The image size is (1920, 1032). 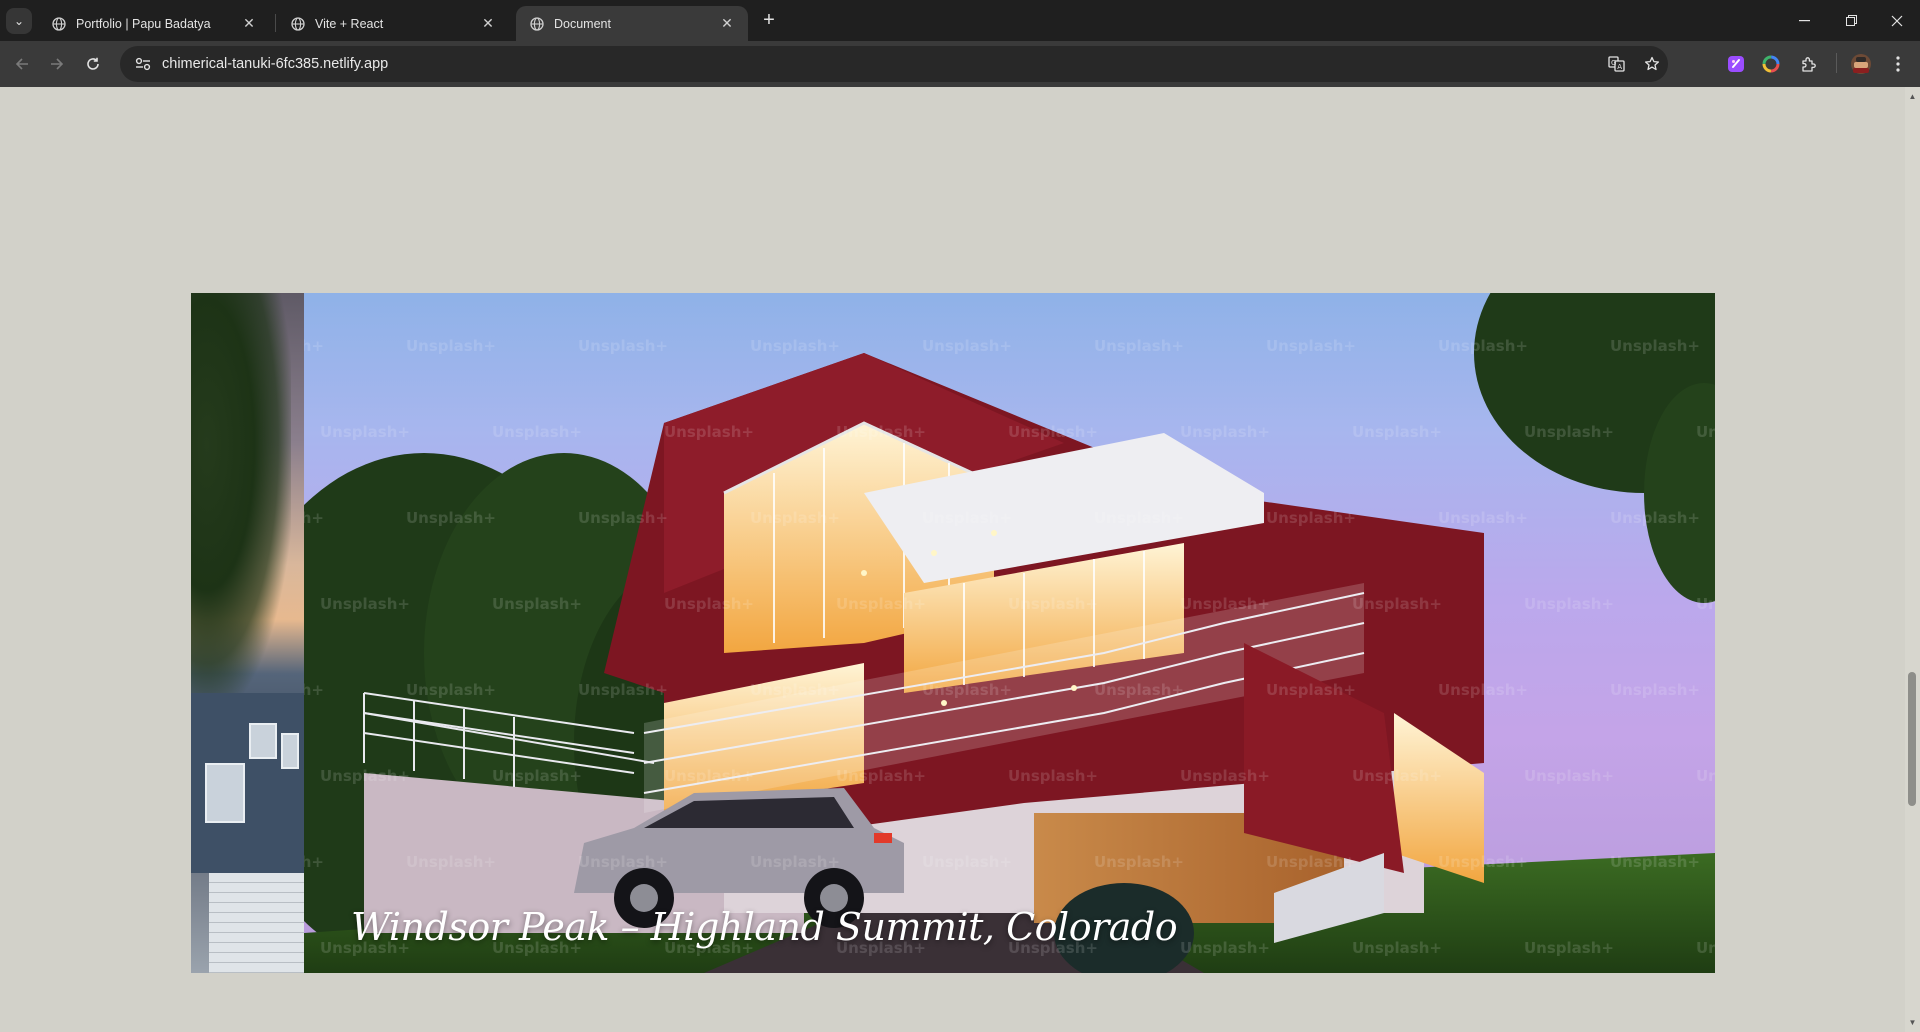 What do you see at coordinates (143, 64) in the screenshot?
I see `site-info-icon` at bounding box center [143, 64].